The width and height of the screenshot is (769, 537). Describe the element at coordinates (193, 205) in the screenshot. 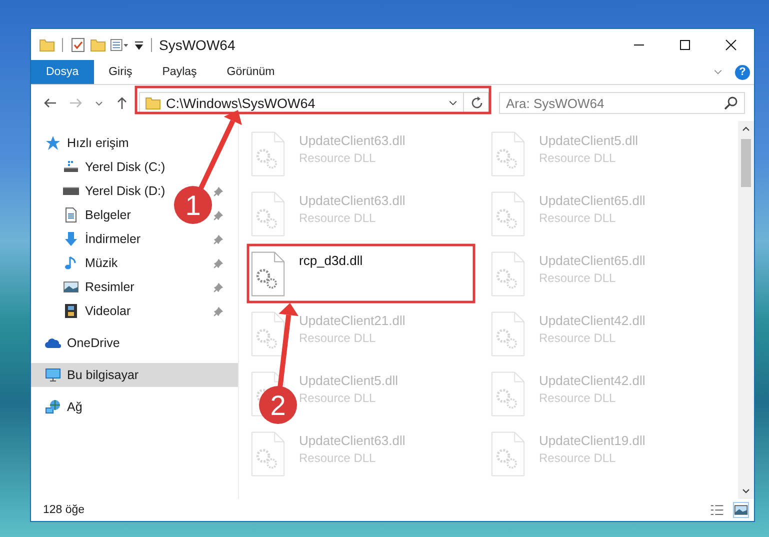

I see `step-number-badge: 1` at that location.